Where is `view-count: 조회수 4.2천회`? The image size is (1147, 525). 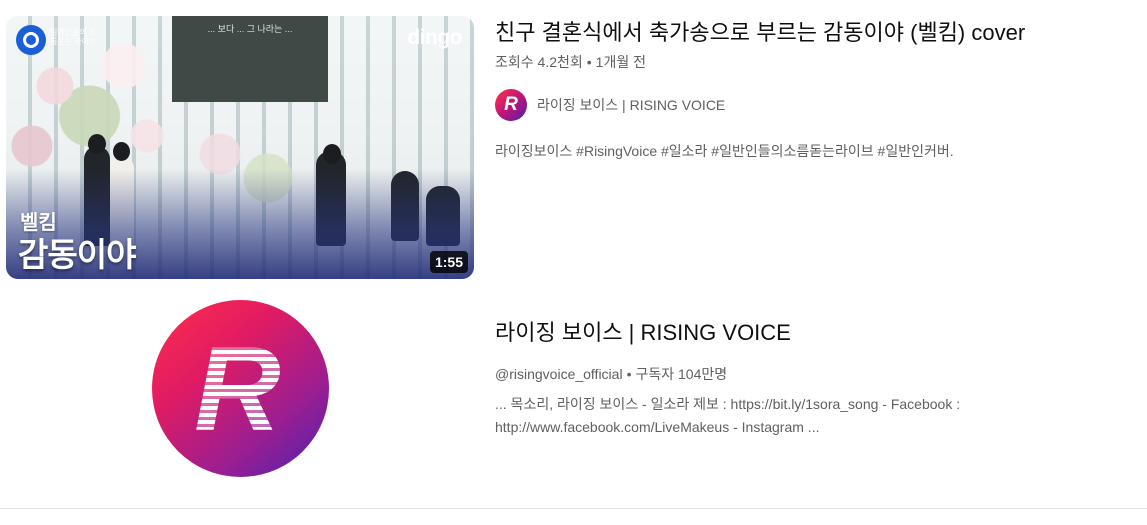
view-count: 조회수 4.2천회 is located at coordinates (539, 62).